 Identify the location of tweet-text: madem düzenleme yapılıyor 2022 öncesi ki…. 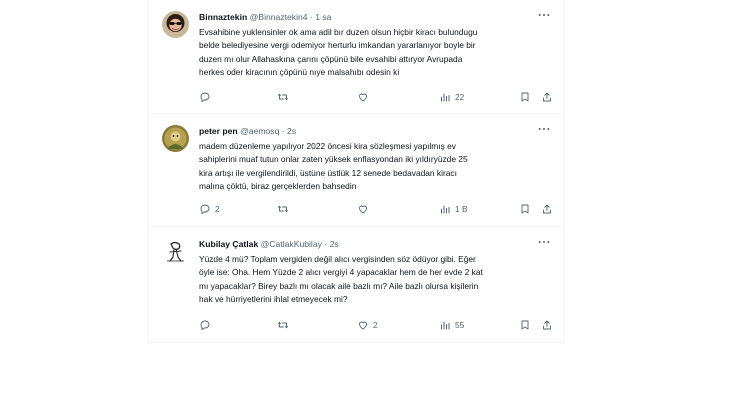
(333, 166).